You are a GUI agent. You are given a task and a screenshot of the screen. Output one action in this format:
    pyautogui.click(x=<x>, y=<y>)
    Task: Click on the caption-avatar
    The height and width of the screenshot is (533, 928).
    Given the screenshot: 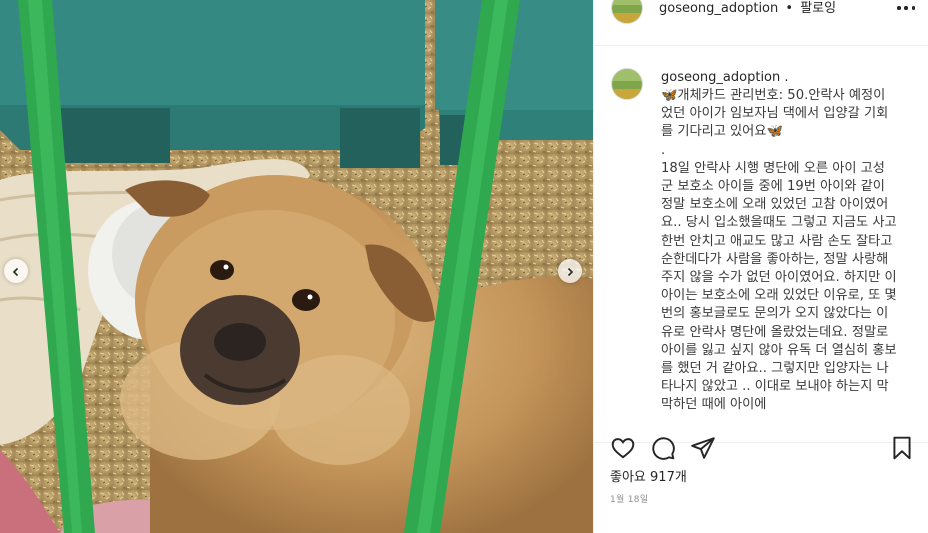 What is the action you would take?
    pyautogui.click(x=627, y=84)
    